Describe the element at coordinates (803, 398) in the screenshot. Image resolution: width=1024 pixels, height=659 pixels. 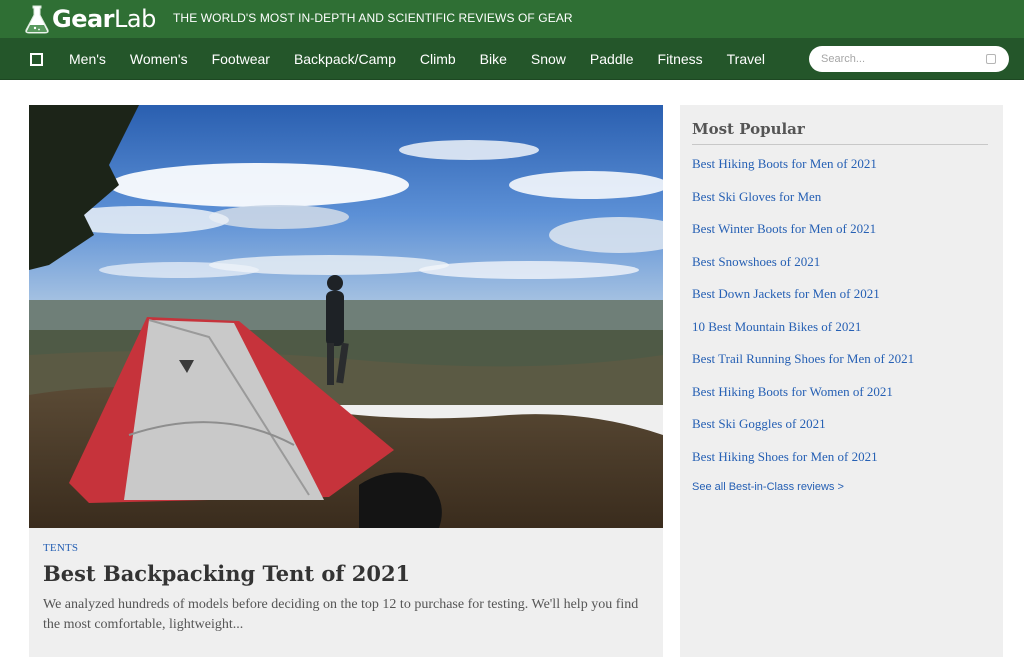
I see `popular-link: Best Hiking Boots for Women of 2021` at that location.